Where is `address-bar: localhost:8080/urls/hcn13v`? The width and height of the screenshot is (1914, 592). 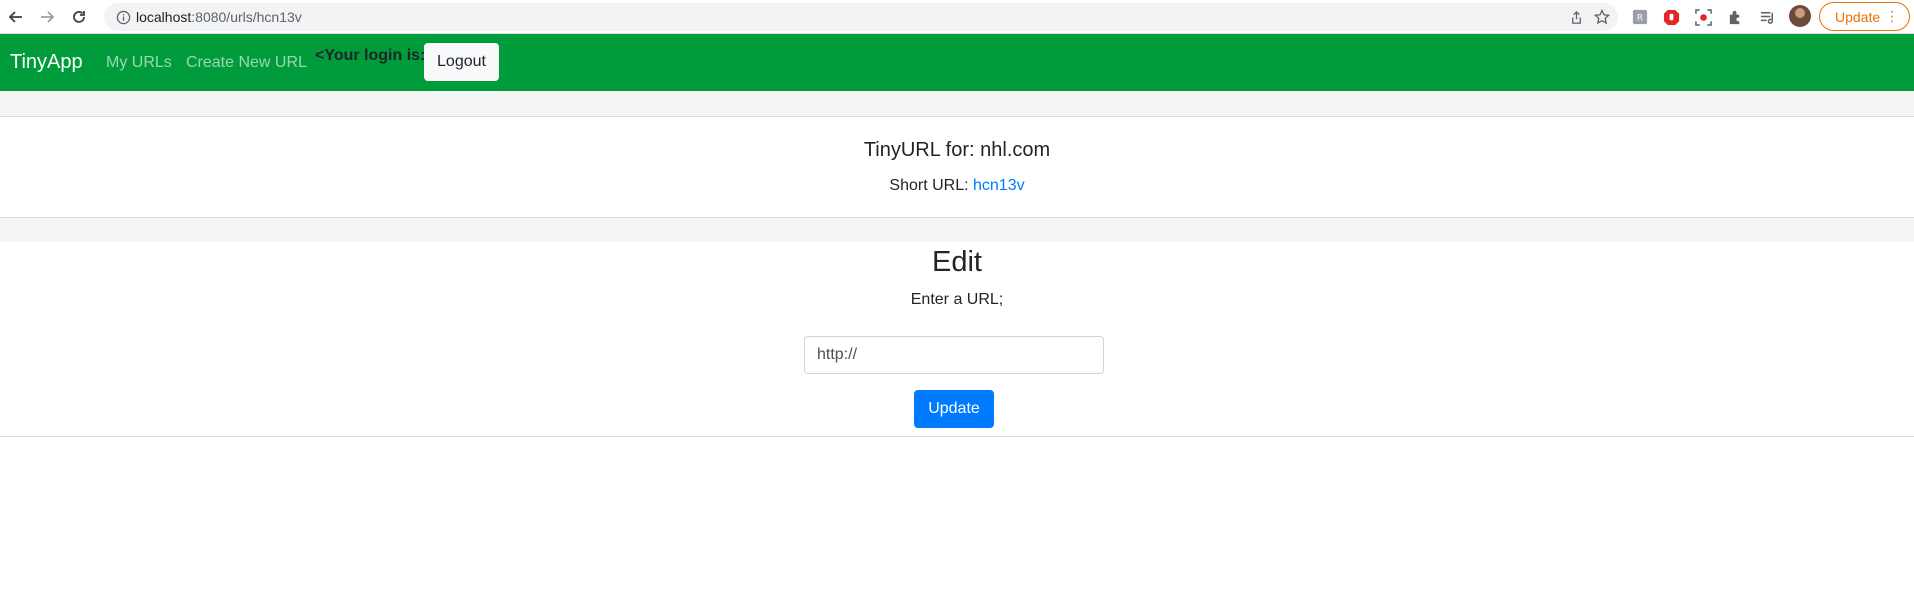 address-bar: localhost:8080/urls/hcn13v is located at coordinates (861, 17).